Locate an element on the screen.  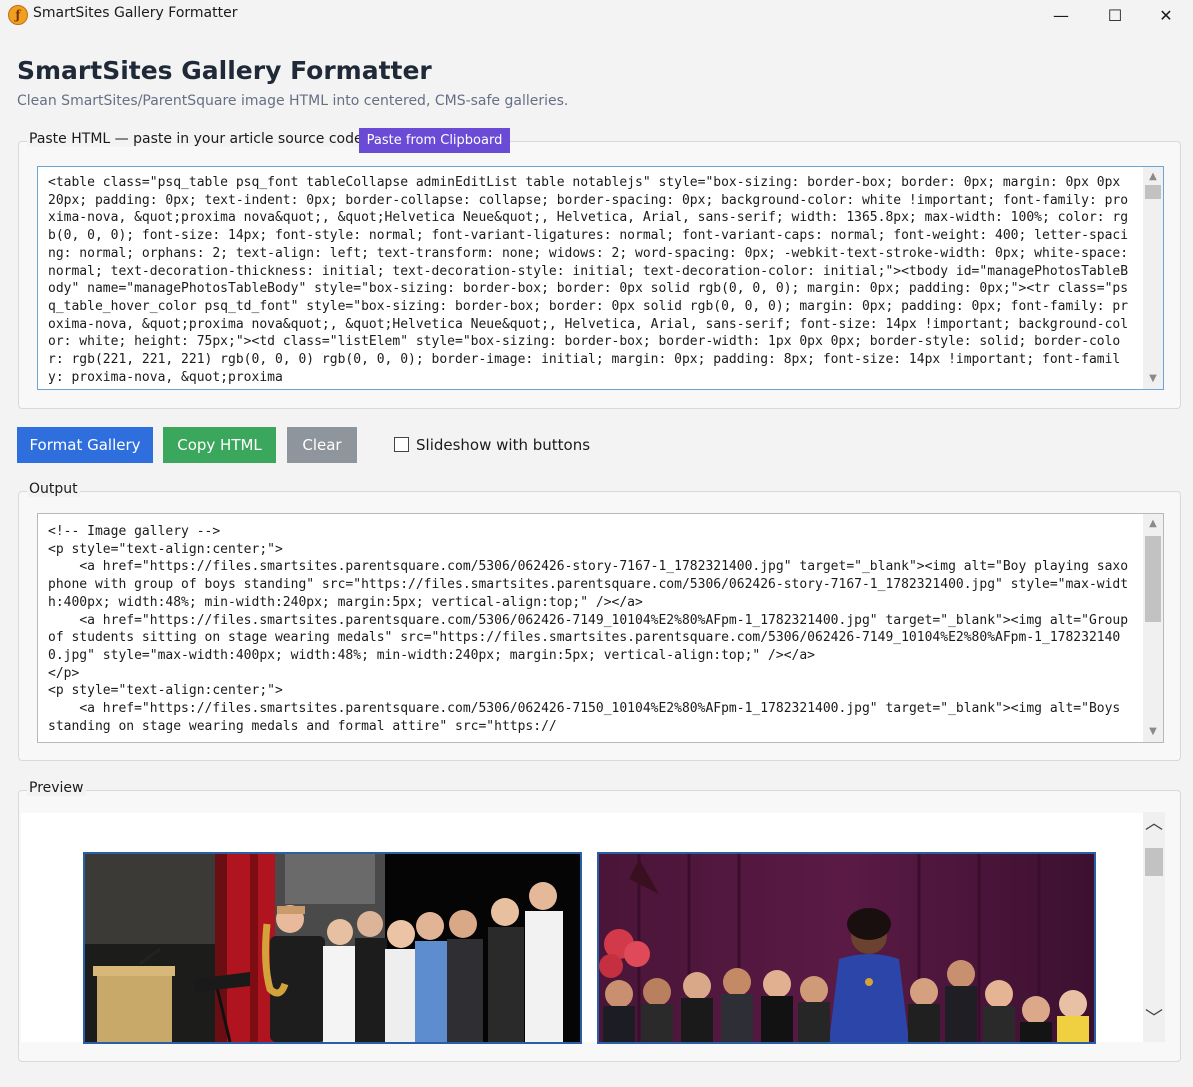
medals-photo-graphic is located at coordinates (846, 948).